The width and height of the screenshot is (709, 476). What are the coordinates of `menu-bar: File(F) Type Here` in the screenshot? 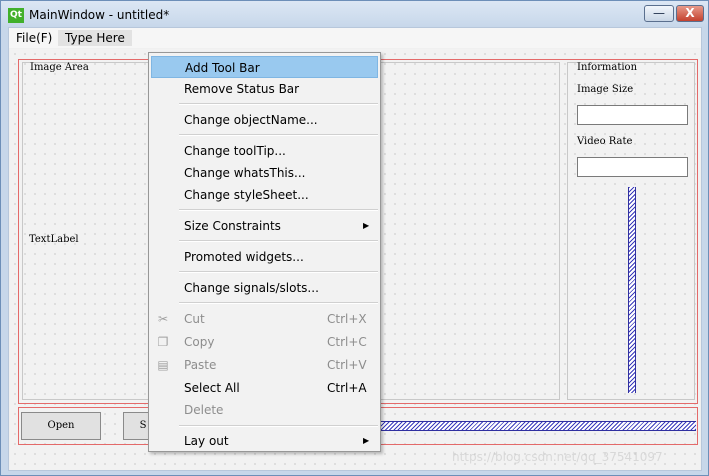 It's located at (355, 38).